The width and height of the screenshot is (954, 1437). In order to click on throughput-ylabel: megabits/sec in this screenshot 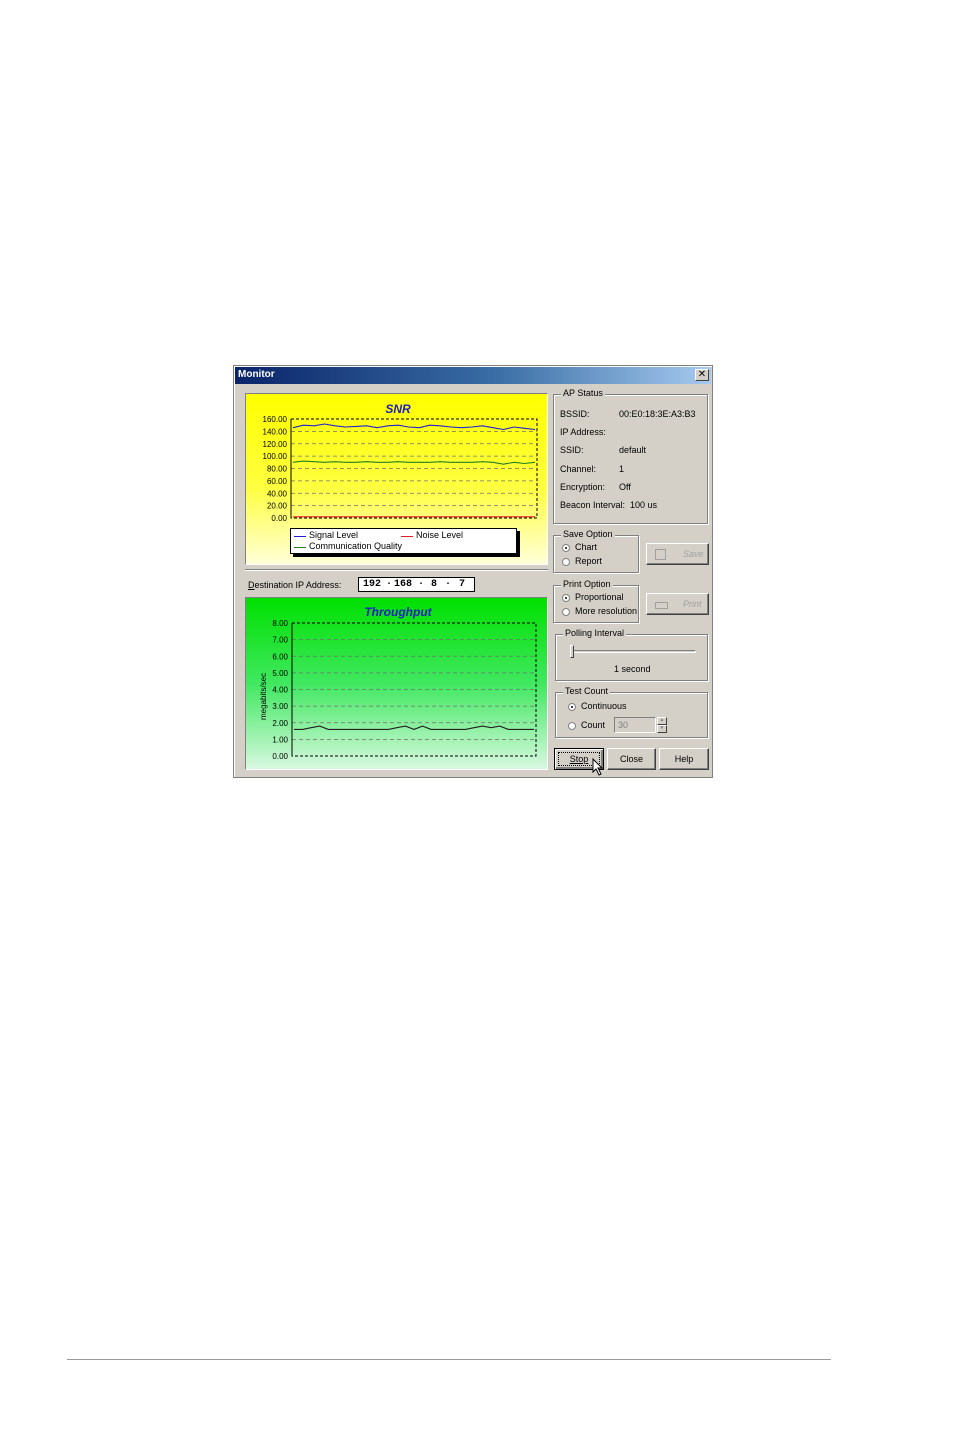, I will do `click(263, 696)`.